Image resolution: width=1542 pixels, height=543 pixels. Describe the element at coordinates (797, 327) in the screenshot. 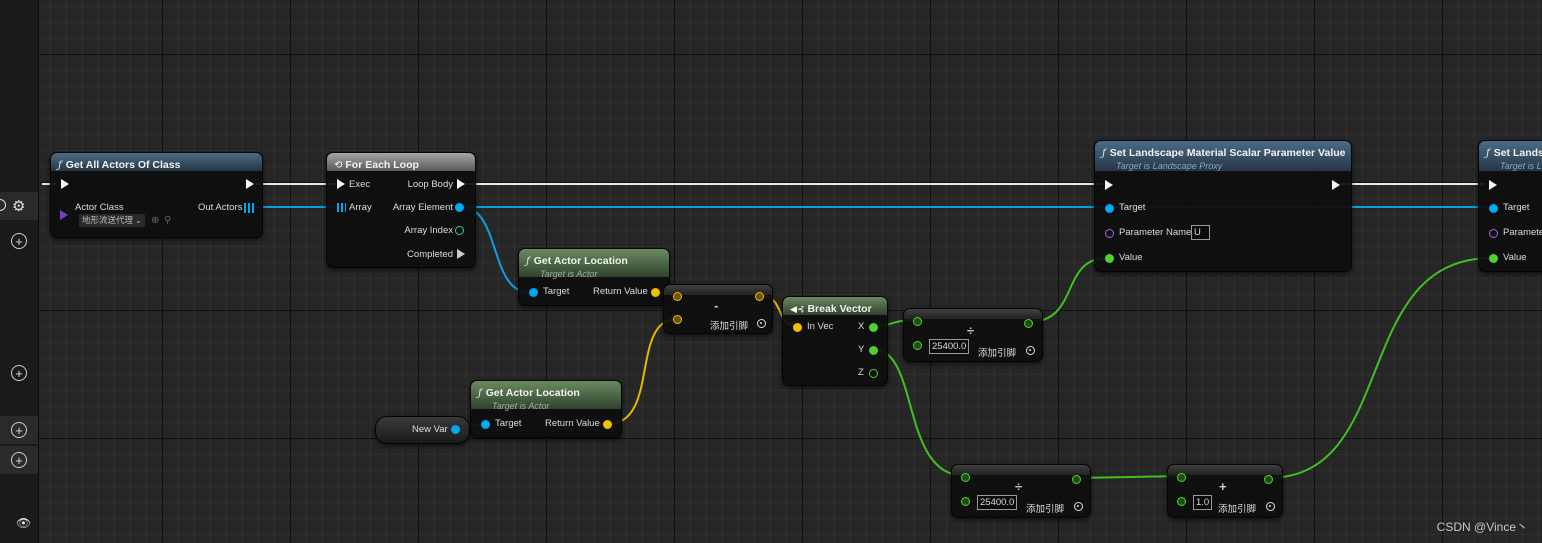

I see `in-vec-pin` at that location.